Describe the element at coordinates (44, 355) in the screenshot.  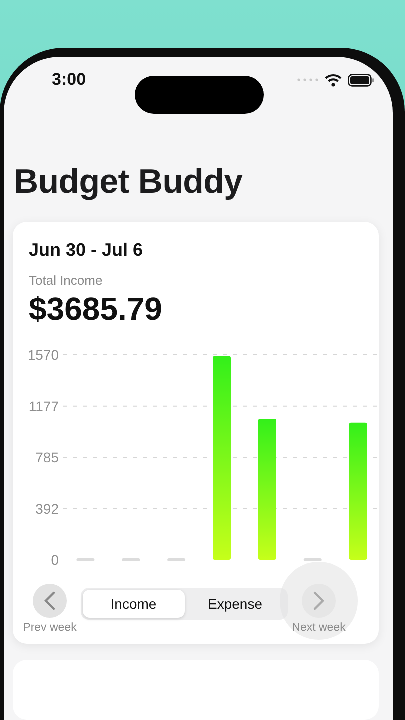
I see `y-axis-label: 1570` at that location.